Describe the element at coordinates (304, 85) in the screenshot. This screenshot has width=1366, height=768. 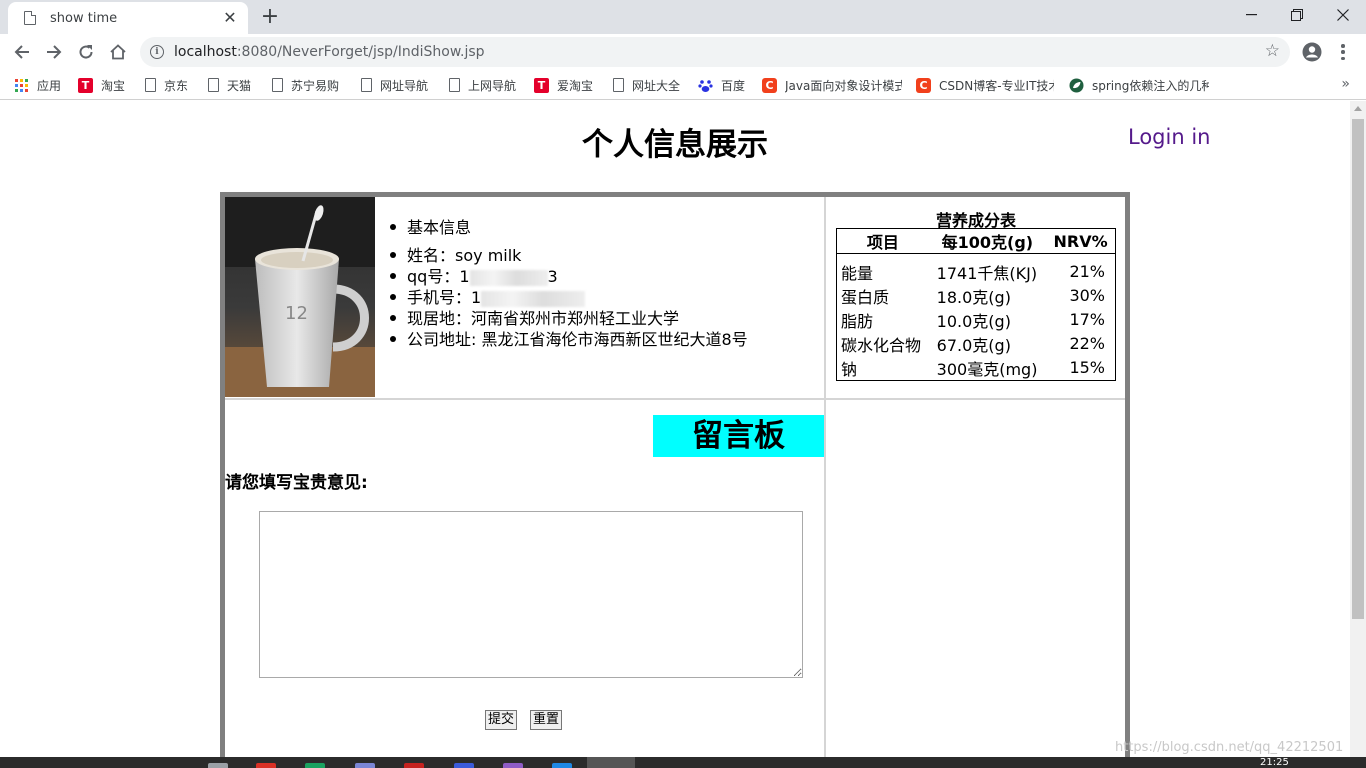
I see `bookmark-suning: 苏宁易购` at that location.